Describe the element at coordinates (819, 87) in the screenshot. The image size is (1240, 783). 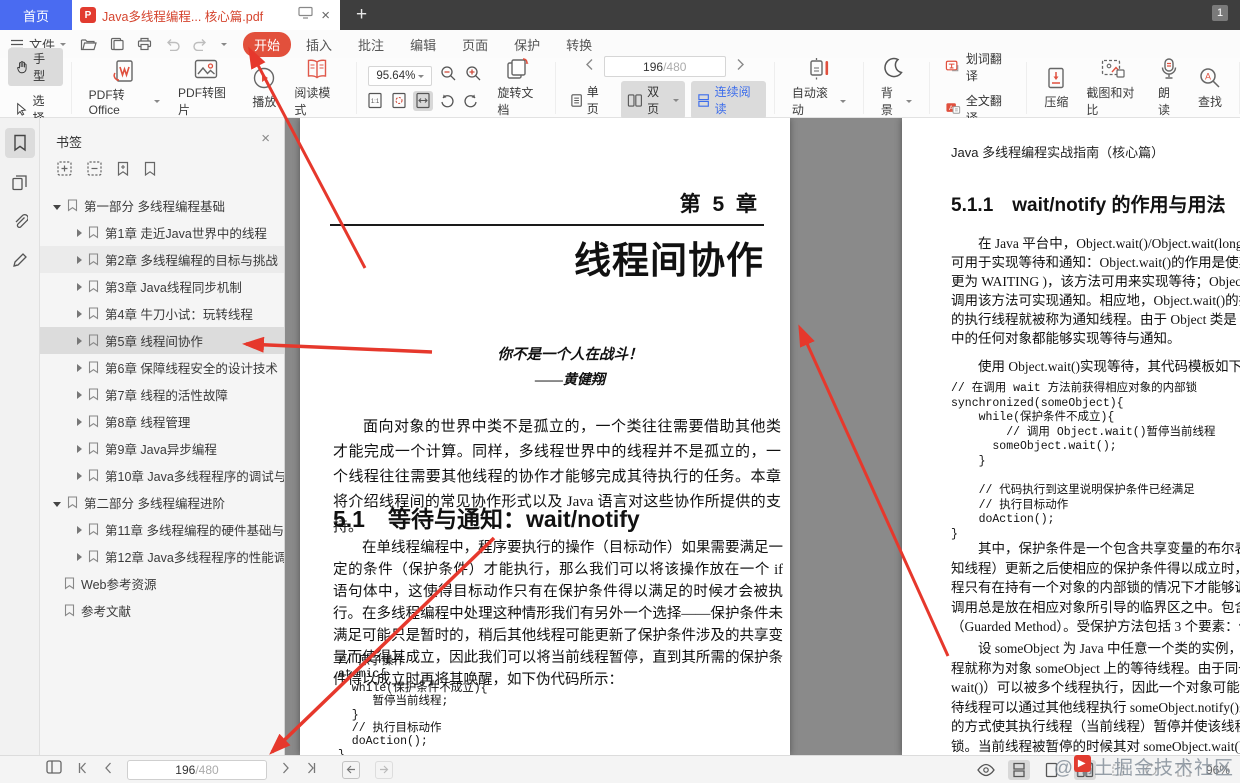
I see `auto-scroll-button: 自动滚动` at that location.